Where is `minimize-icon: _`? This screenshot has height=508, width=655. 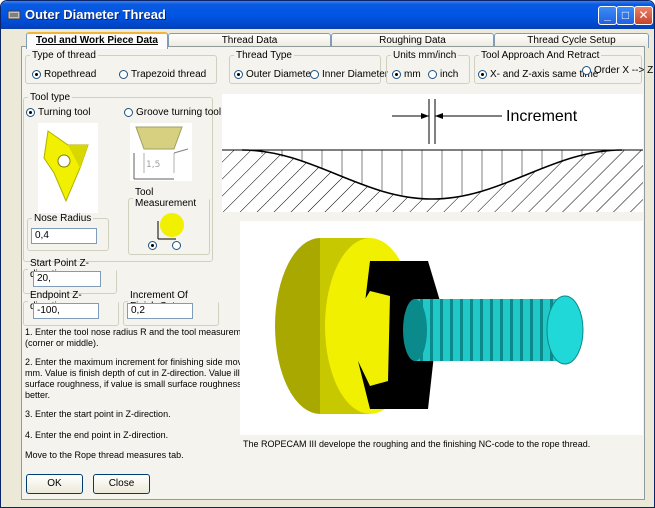
minimize-icon: _ is located at coordinates (607, 15).